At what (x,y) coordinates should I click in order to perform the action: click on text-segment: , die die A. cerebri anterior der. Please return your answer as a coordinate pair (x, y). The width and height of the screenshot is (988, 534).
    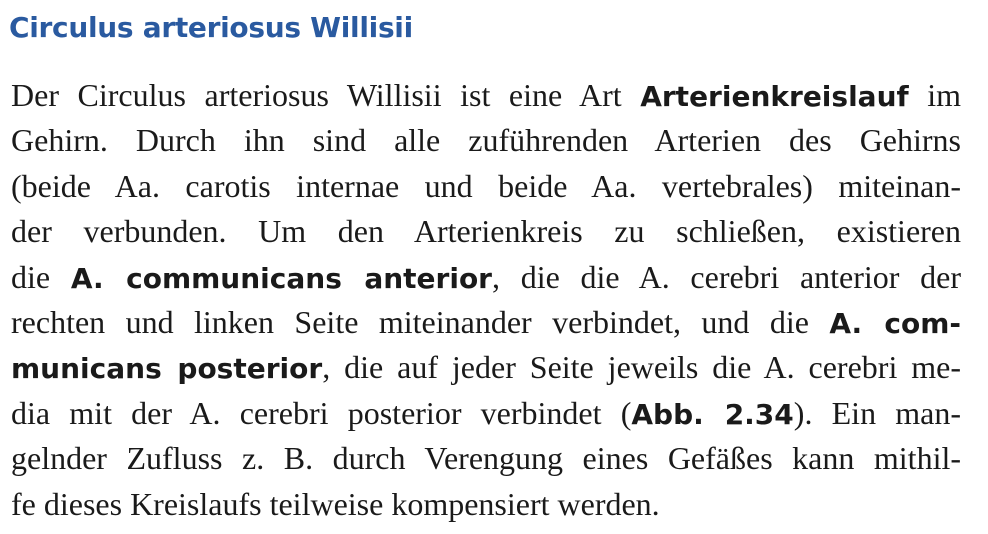
    Looking at the image, I should click on (727, 276).